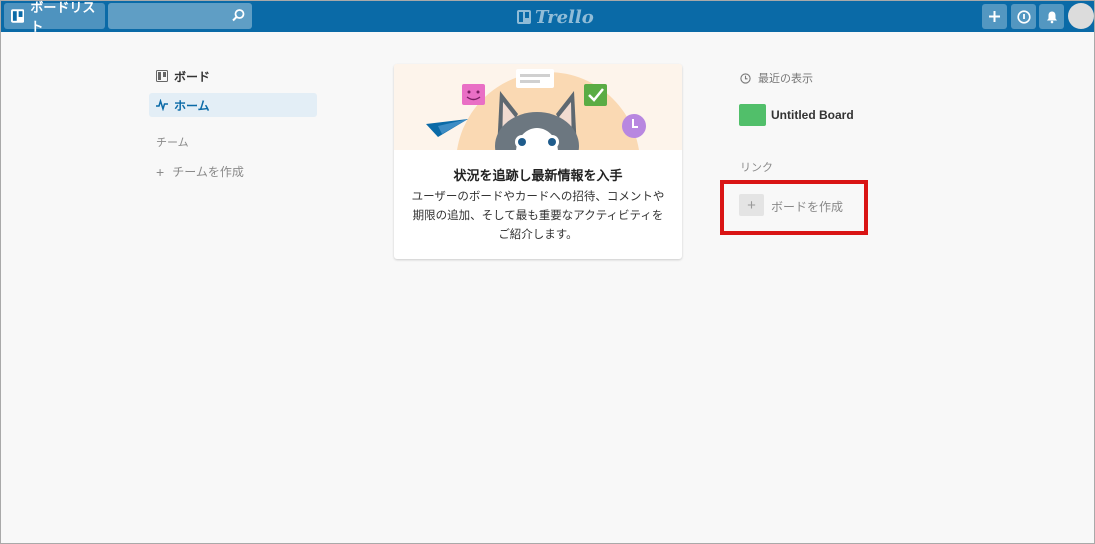  Describe the element at coordinates (751, 205) in the screenshot. I see `create-board-plus-icon: +` at that location.